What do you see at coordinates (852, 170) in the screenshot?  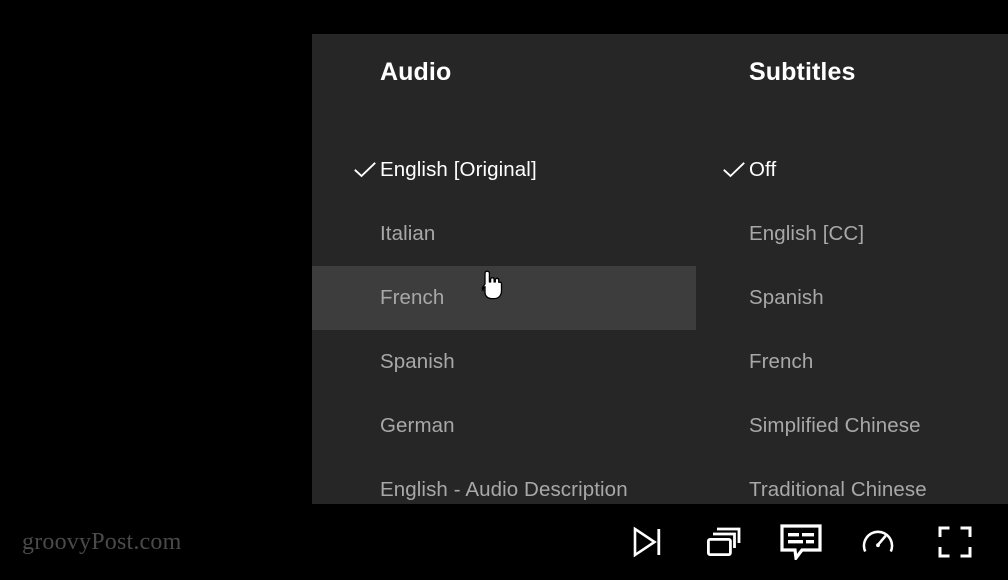 I see `subtitles-option-row: Off` at bounding box center [852, 170].